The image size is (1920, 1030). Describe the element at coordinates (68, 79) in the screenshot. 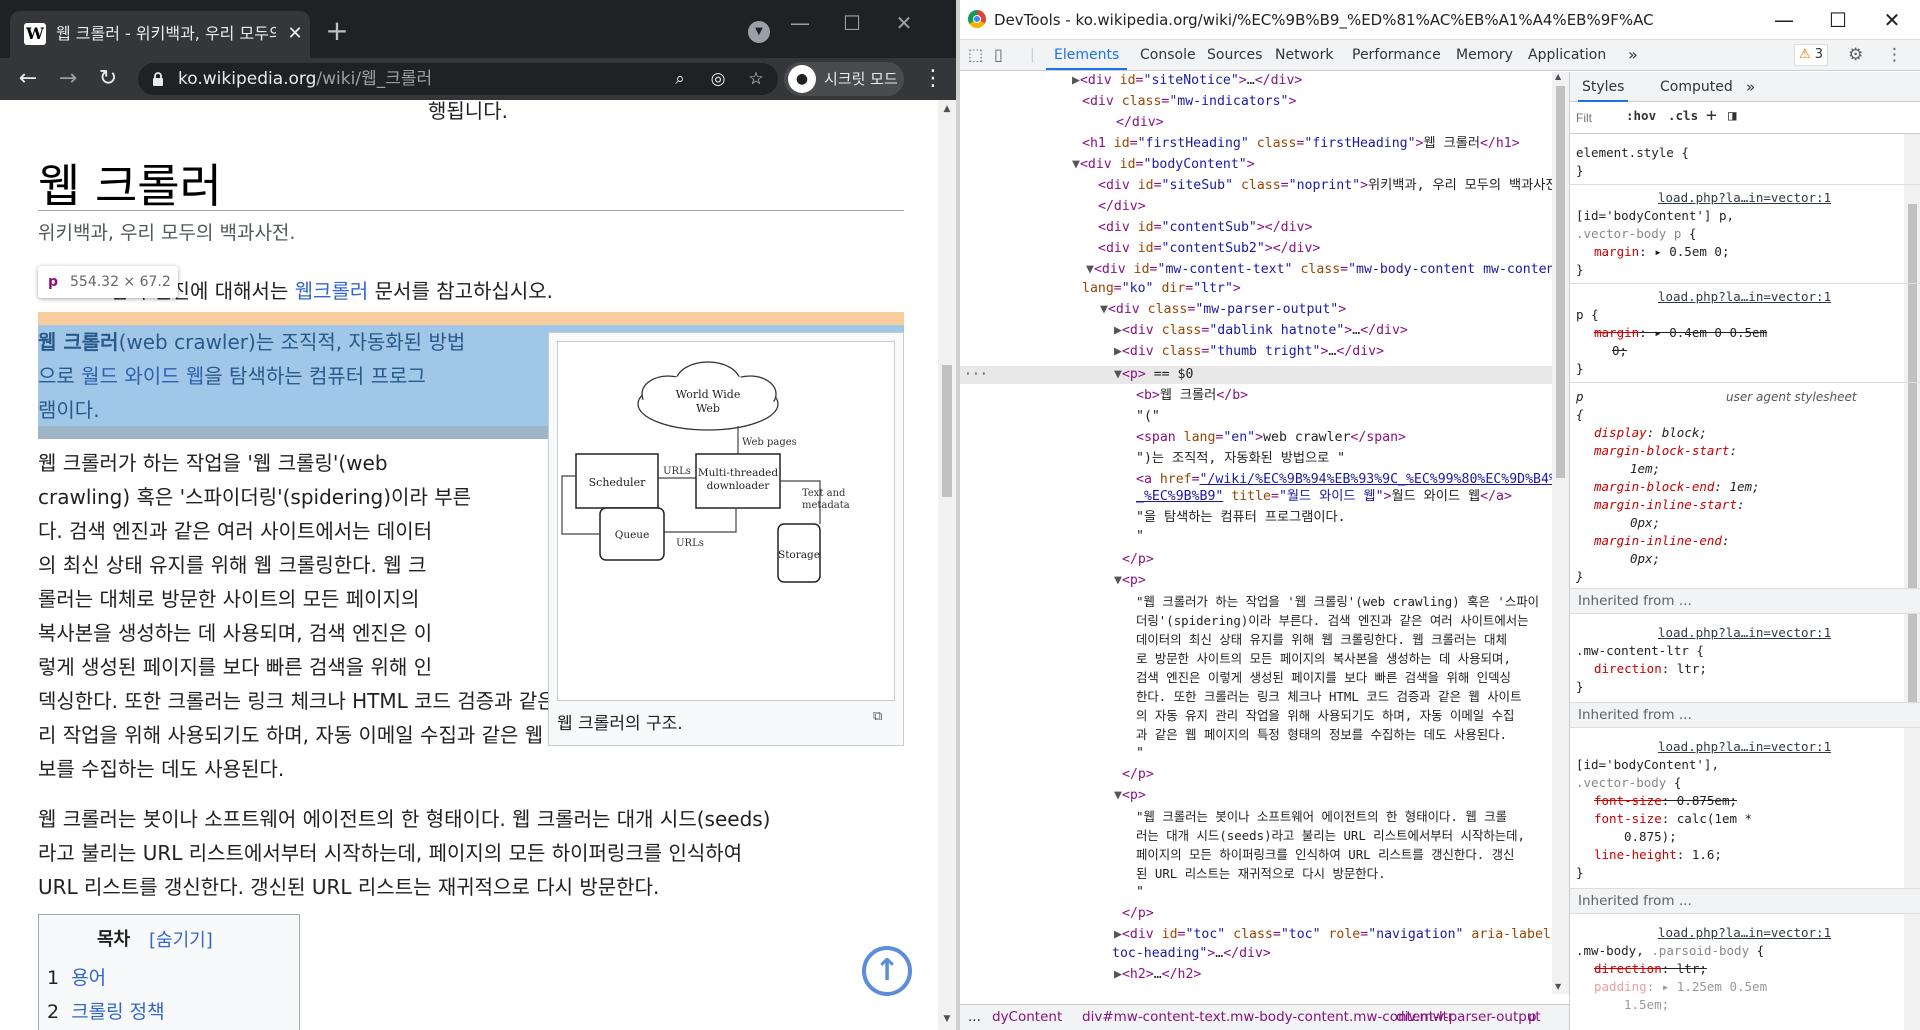

I see `forward-icon: →` at that location.